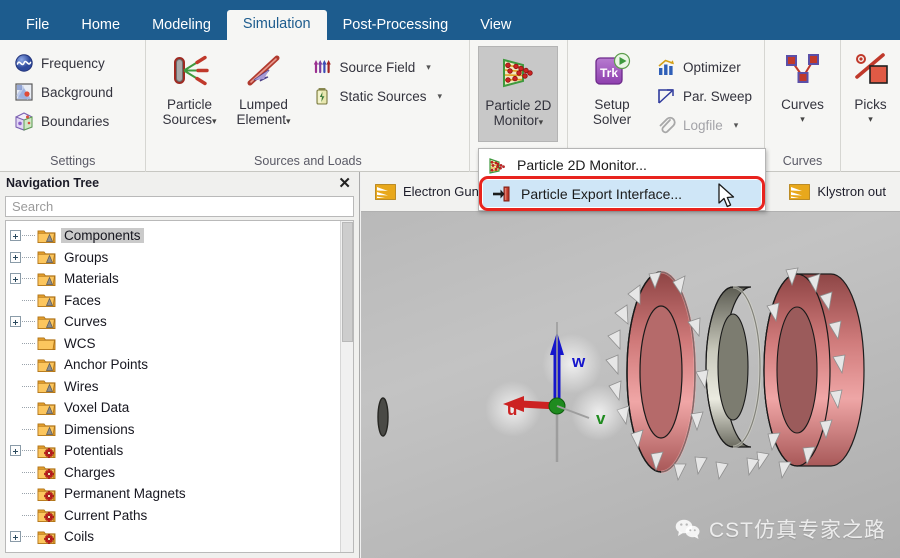  Describe the element at coordinates (86, 257) in the screenshot. I see `tree-label: Groups` at that location.